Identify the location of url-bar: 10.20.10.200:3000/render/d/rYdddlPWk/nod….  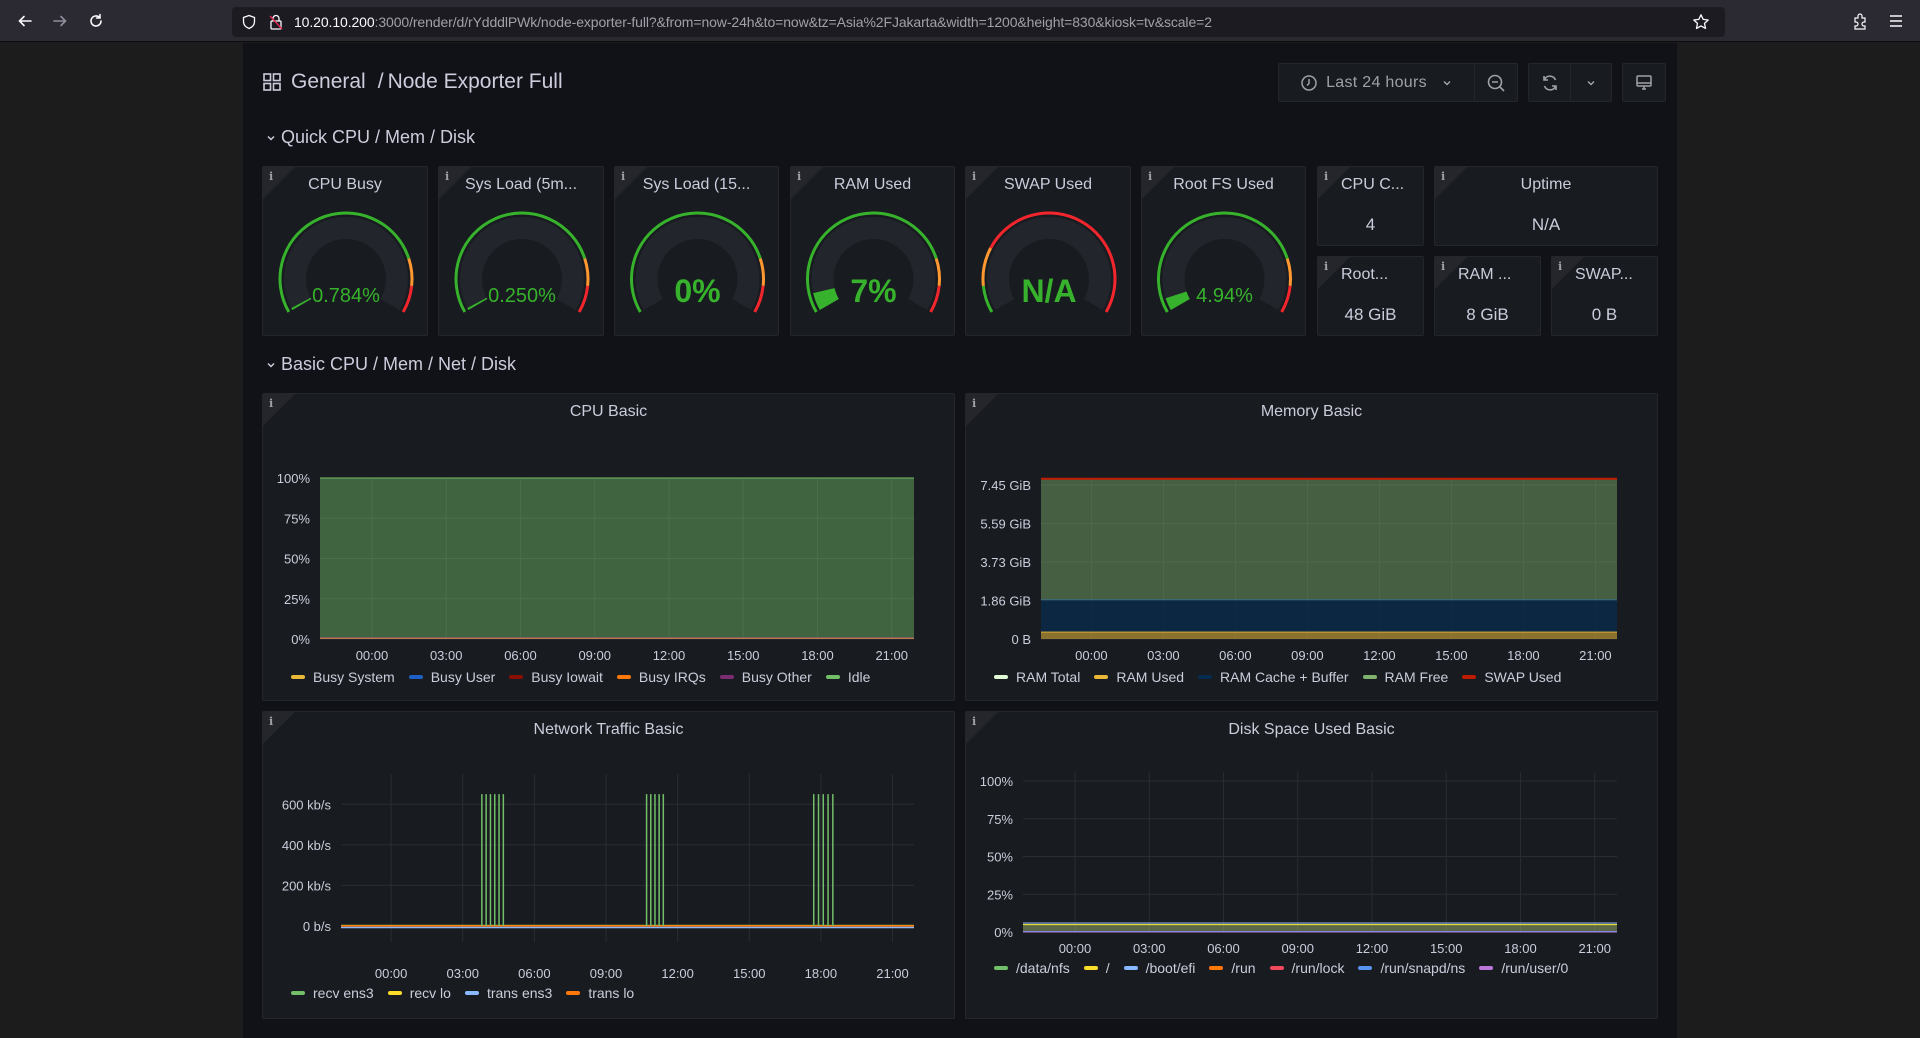
(978, 22).